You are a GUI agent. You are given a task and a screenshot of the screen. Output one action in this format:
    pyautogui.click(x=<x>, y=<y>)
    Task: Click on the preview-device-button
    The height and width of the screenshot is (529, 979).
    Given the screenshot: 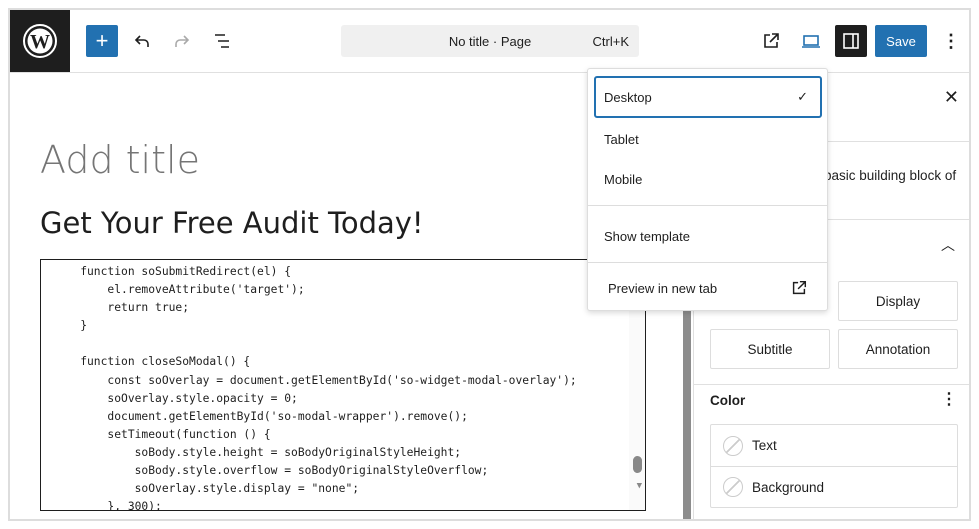 What is the action you would take?
    pyautogui.click(x=811, y=41)
    